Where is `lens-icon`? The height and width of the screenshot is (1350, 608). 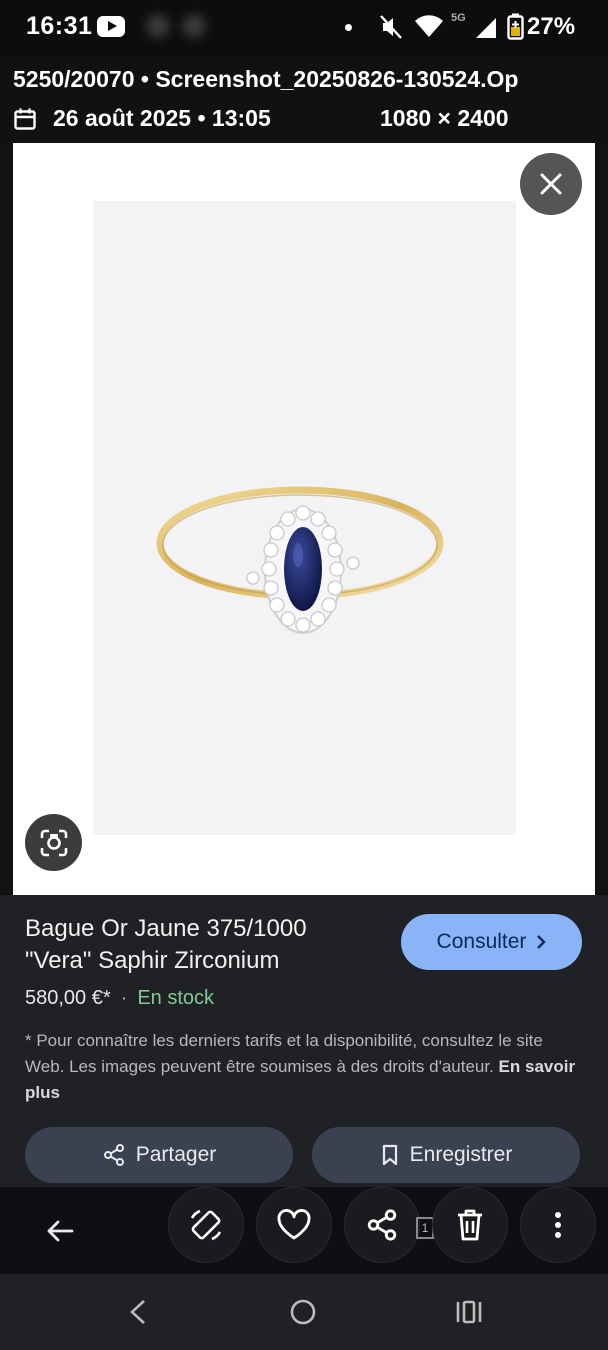 lens-icon is located at coordinates (53, 842).